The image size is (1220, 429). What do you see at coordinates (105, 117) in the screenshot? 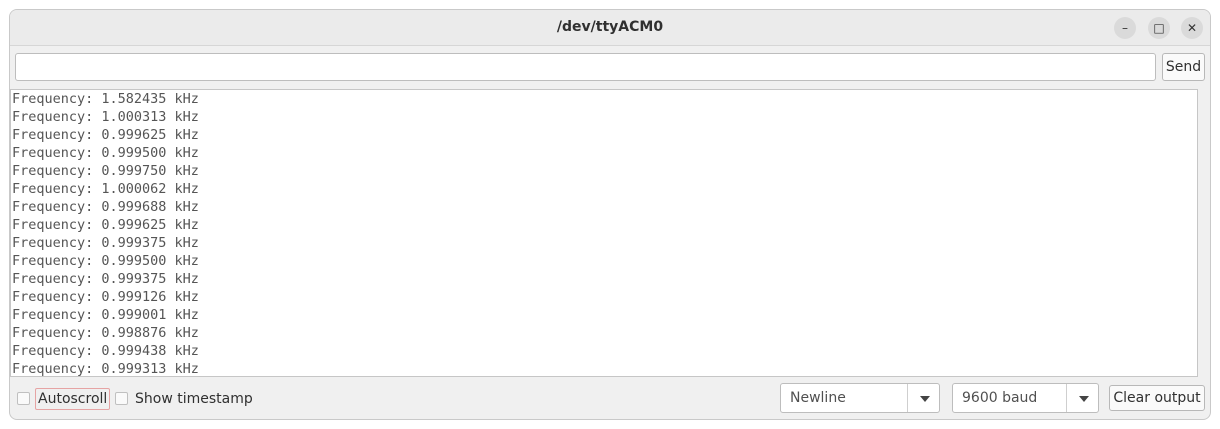
I see `output-line: Frequency: 1.000313 kHz` at bounding box center [105, 117].